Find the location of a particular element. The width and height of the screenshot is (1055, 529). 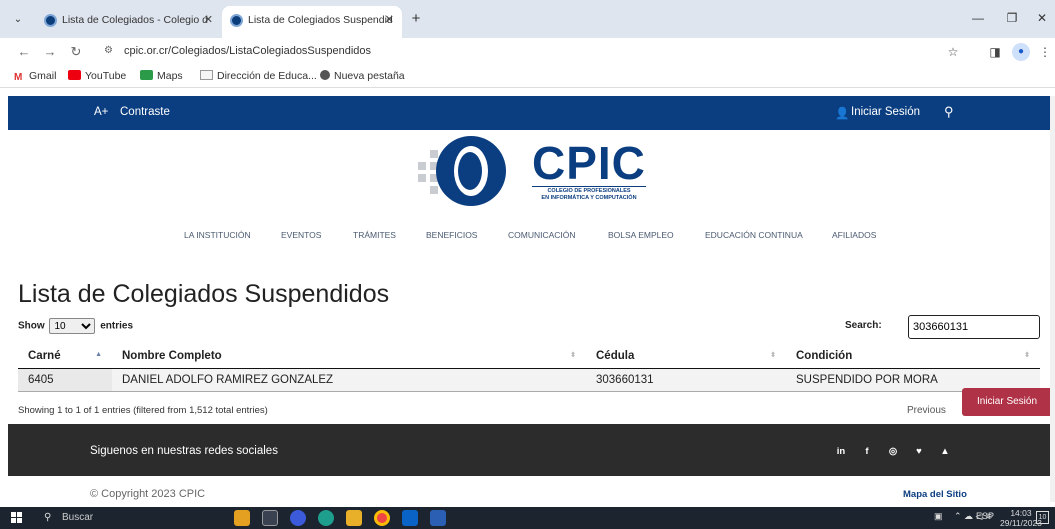

word-icon is located at coordinates (438, 518).